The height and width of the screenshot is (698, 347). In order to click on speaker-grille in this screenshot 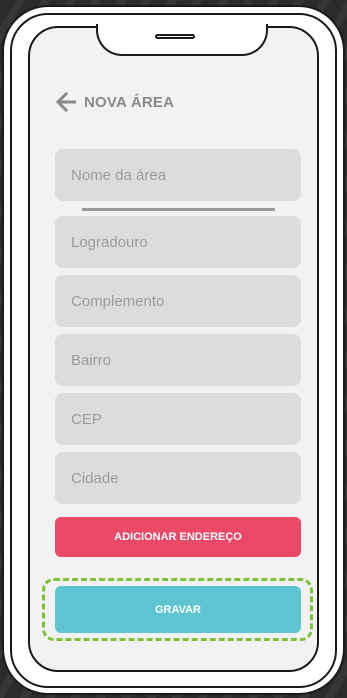, I will do `click(175, 36)`.